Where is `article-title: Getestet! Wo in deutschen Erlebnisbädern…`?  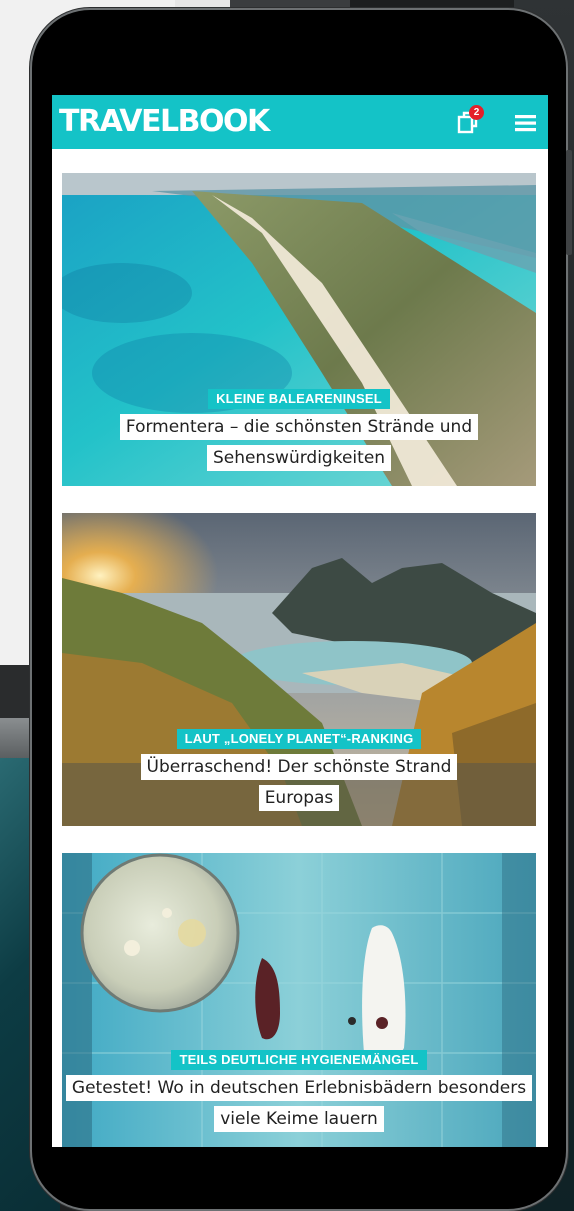 article-title: Getestet! Wo in deutschen Erlebnisbädern… is located at coordinates (299, 1103).